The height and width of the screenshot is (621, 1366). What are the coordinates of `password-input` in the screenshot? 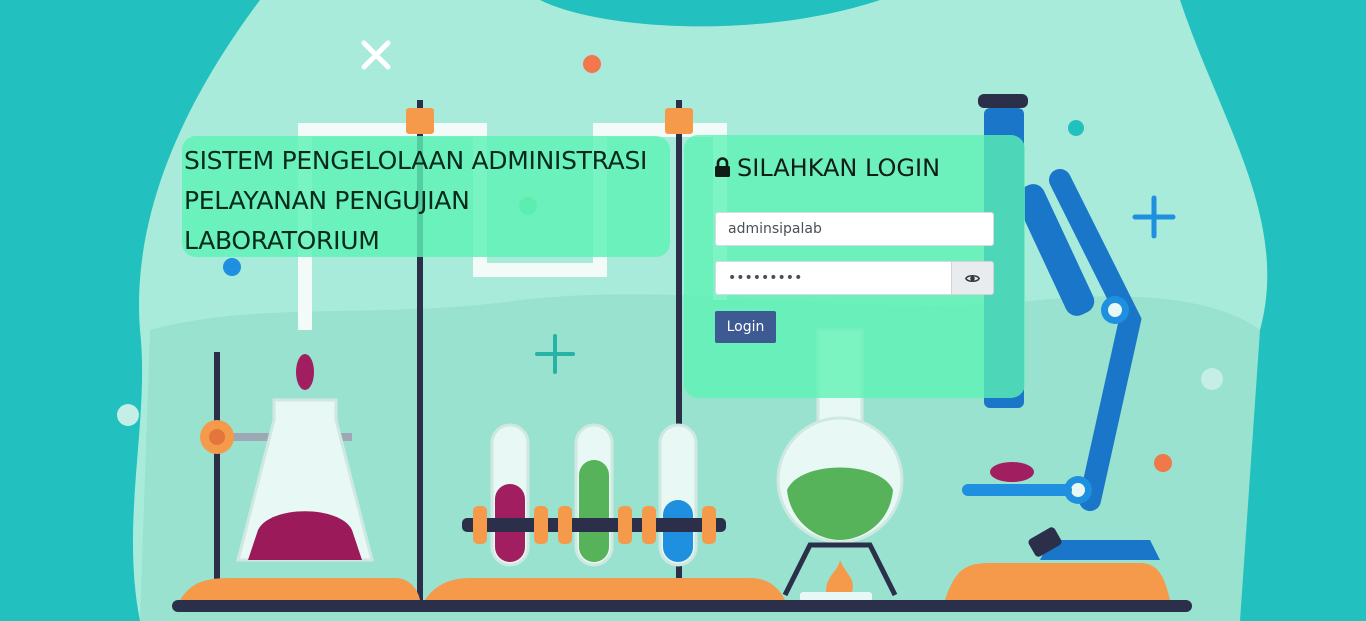 It's located at (833, 278).